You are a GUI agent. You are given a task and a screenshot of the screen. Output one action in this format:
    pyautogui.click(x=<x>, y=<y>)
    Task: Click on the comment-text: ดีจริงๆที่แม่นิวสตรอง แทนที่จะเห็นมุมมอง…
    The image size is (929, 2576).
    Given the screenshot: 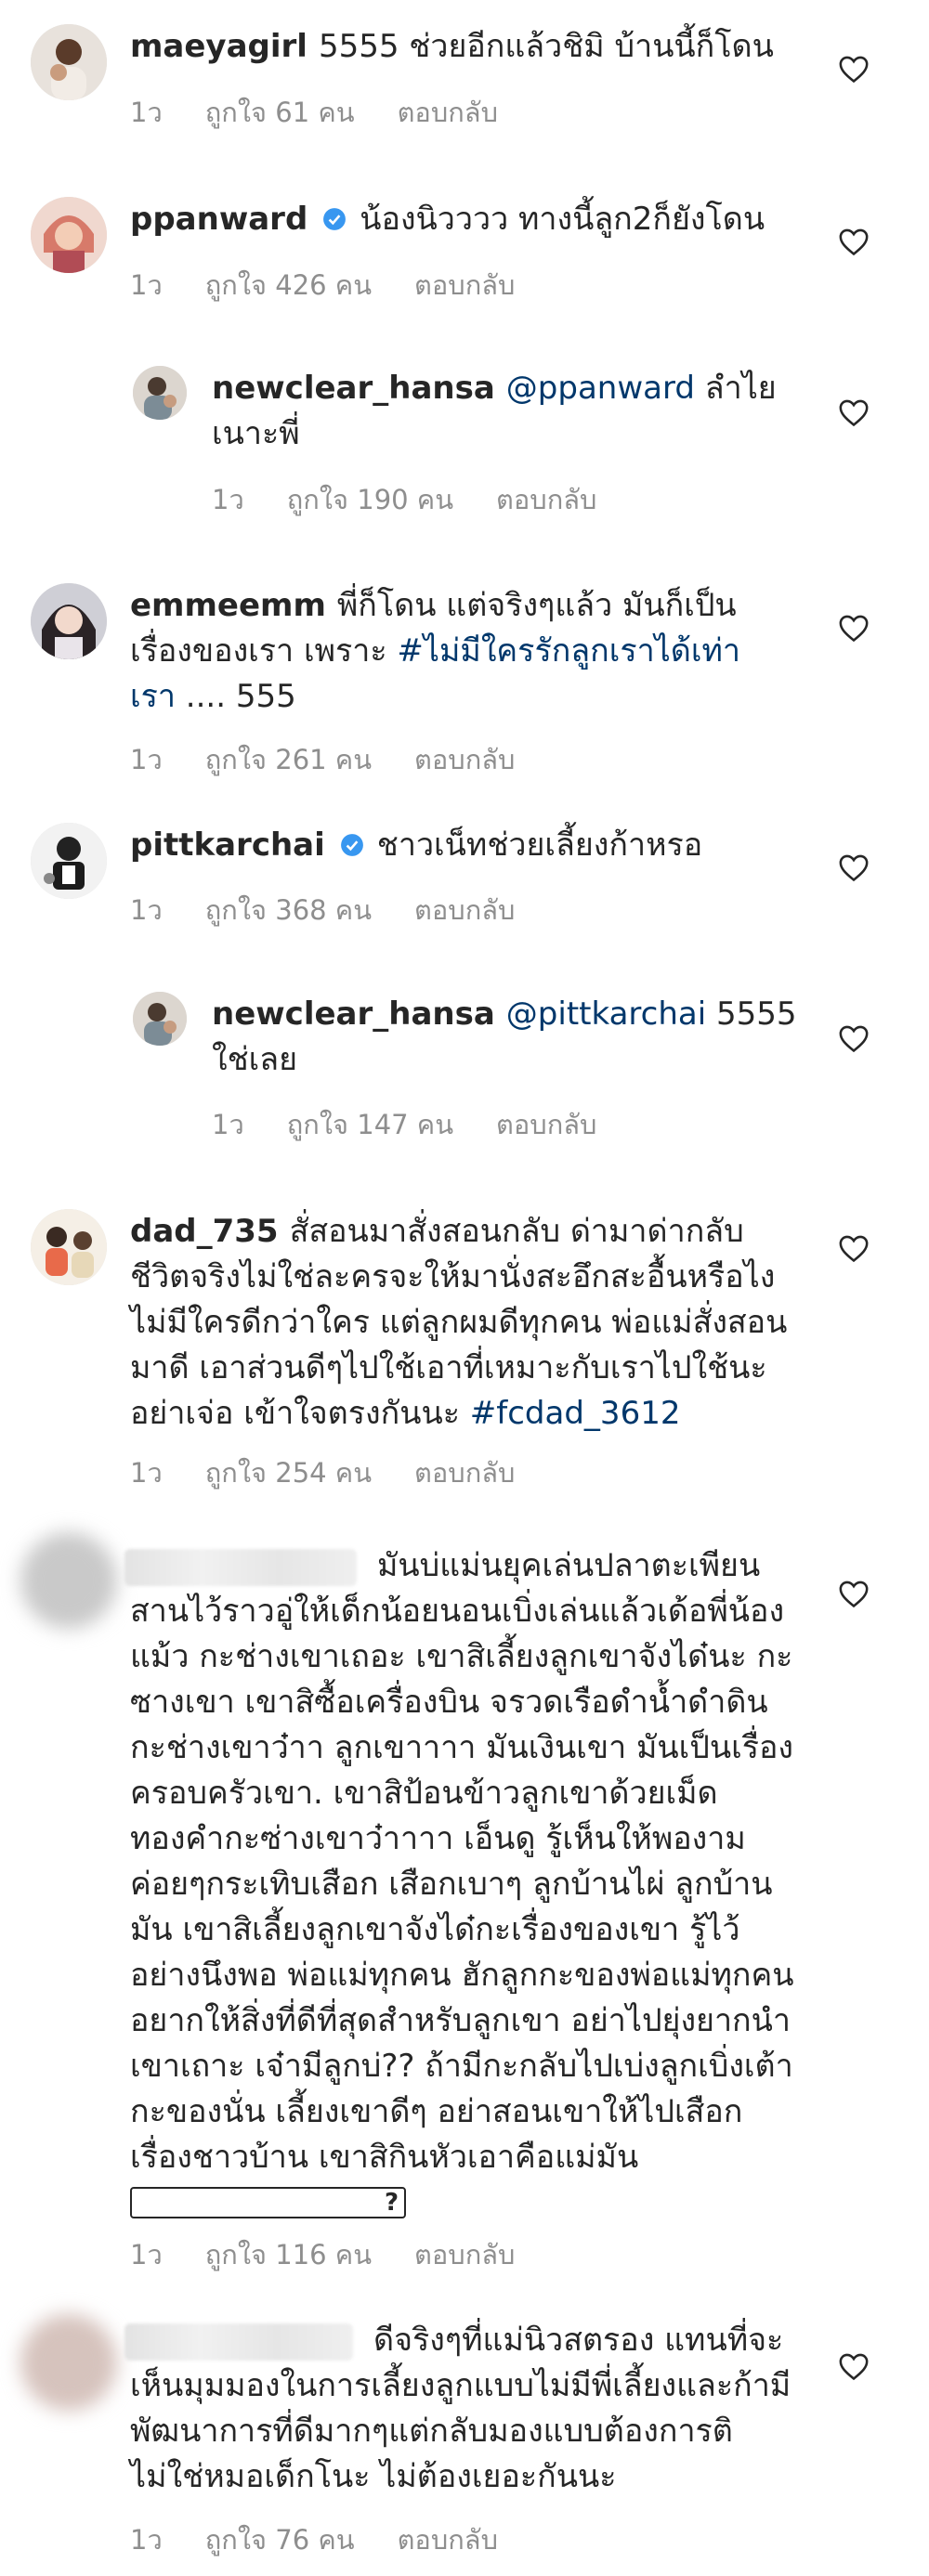 What is the action you would take?
    pyautogui.click(x=461, y=2409)
    